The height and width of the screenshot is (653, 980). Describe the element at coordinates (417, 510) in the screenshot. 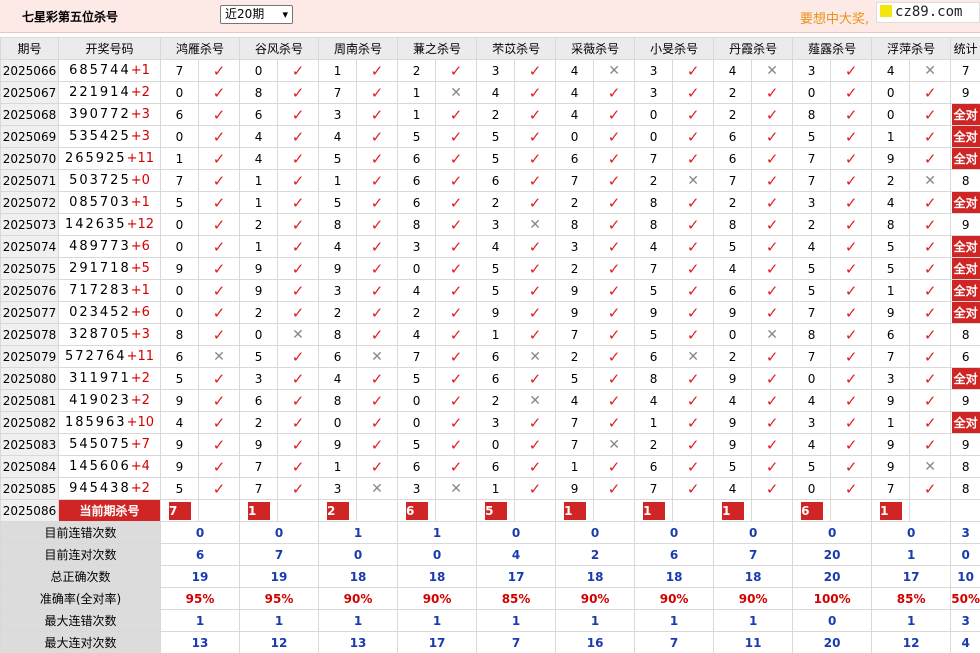

I see `current-kill-number: 6` at that location.